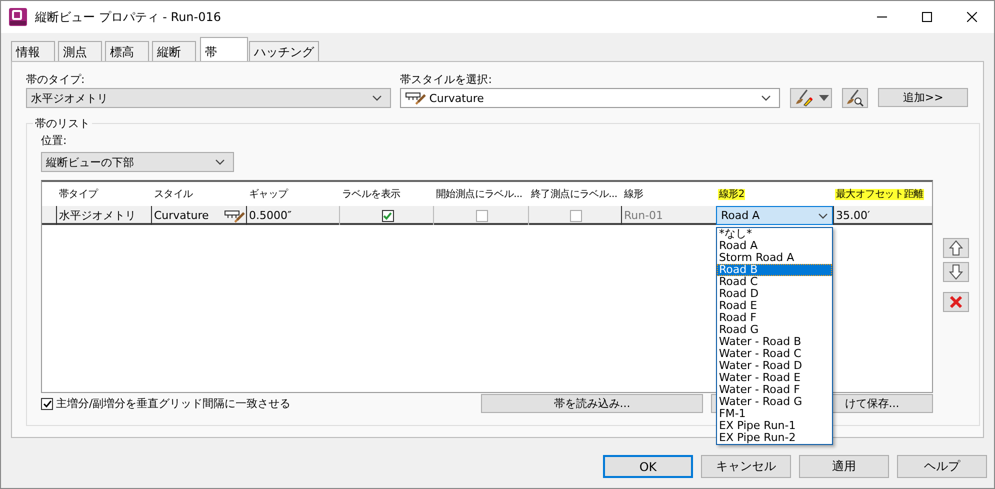  I want to click on column-header: ギャップ, so click(268, 194).